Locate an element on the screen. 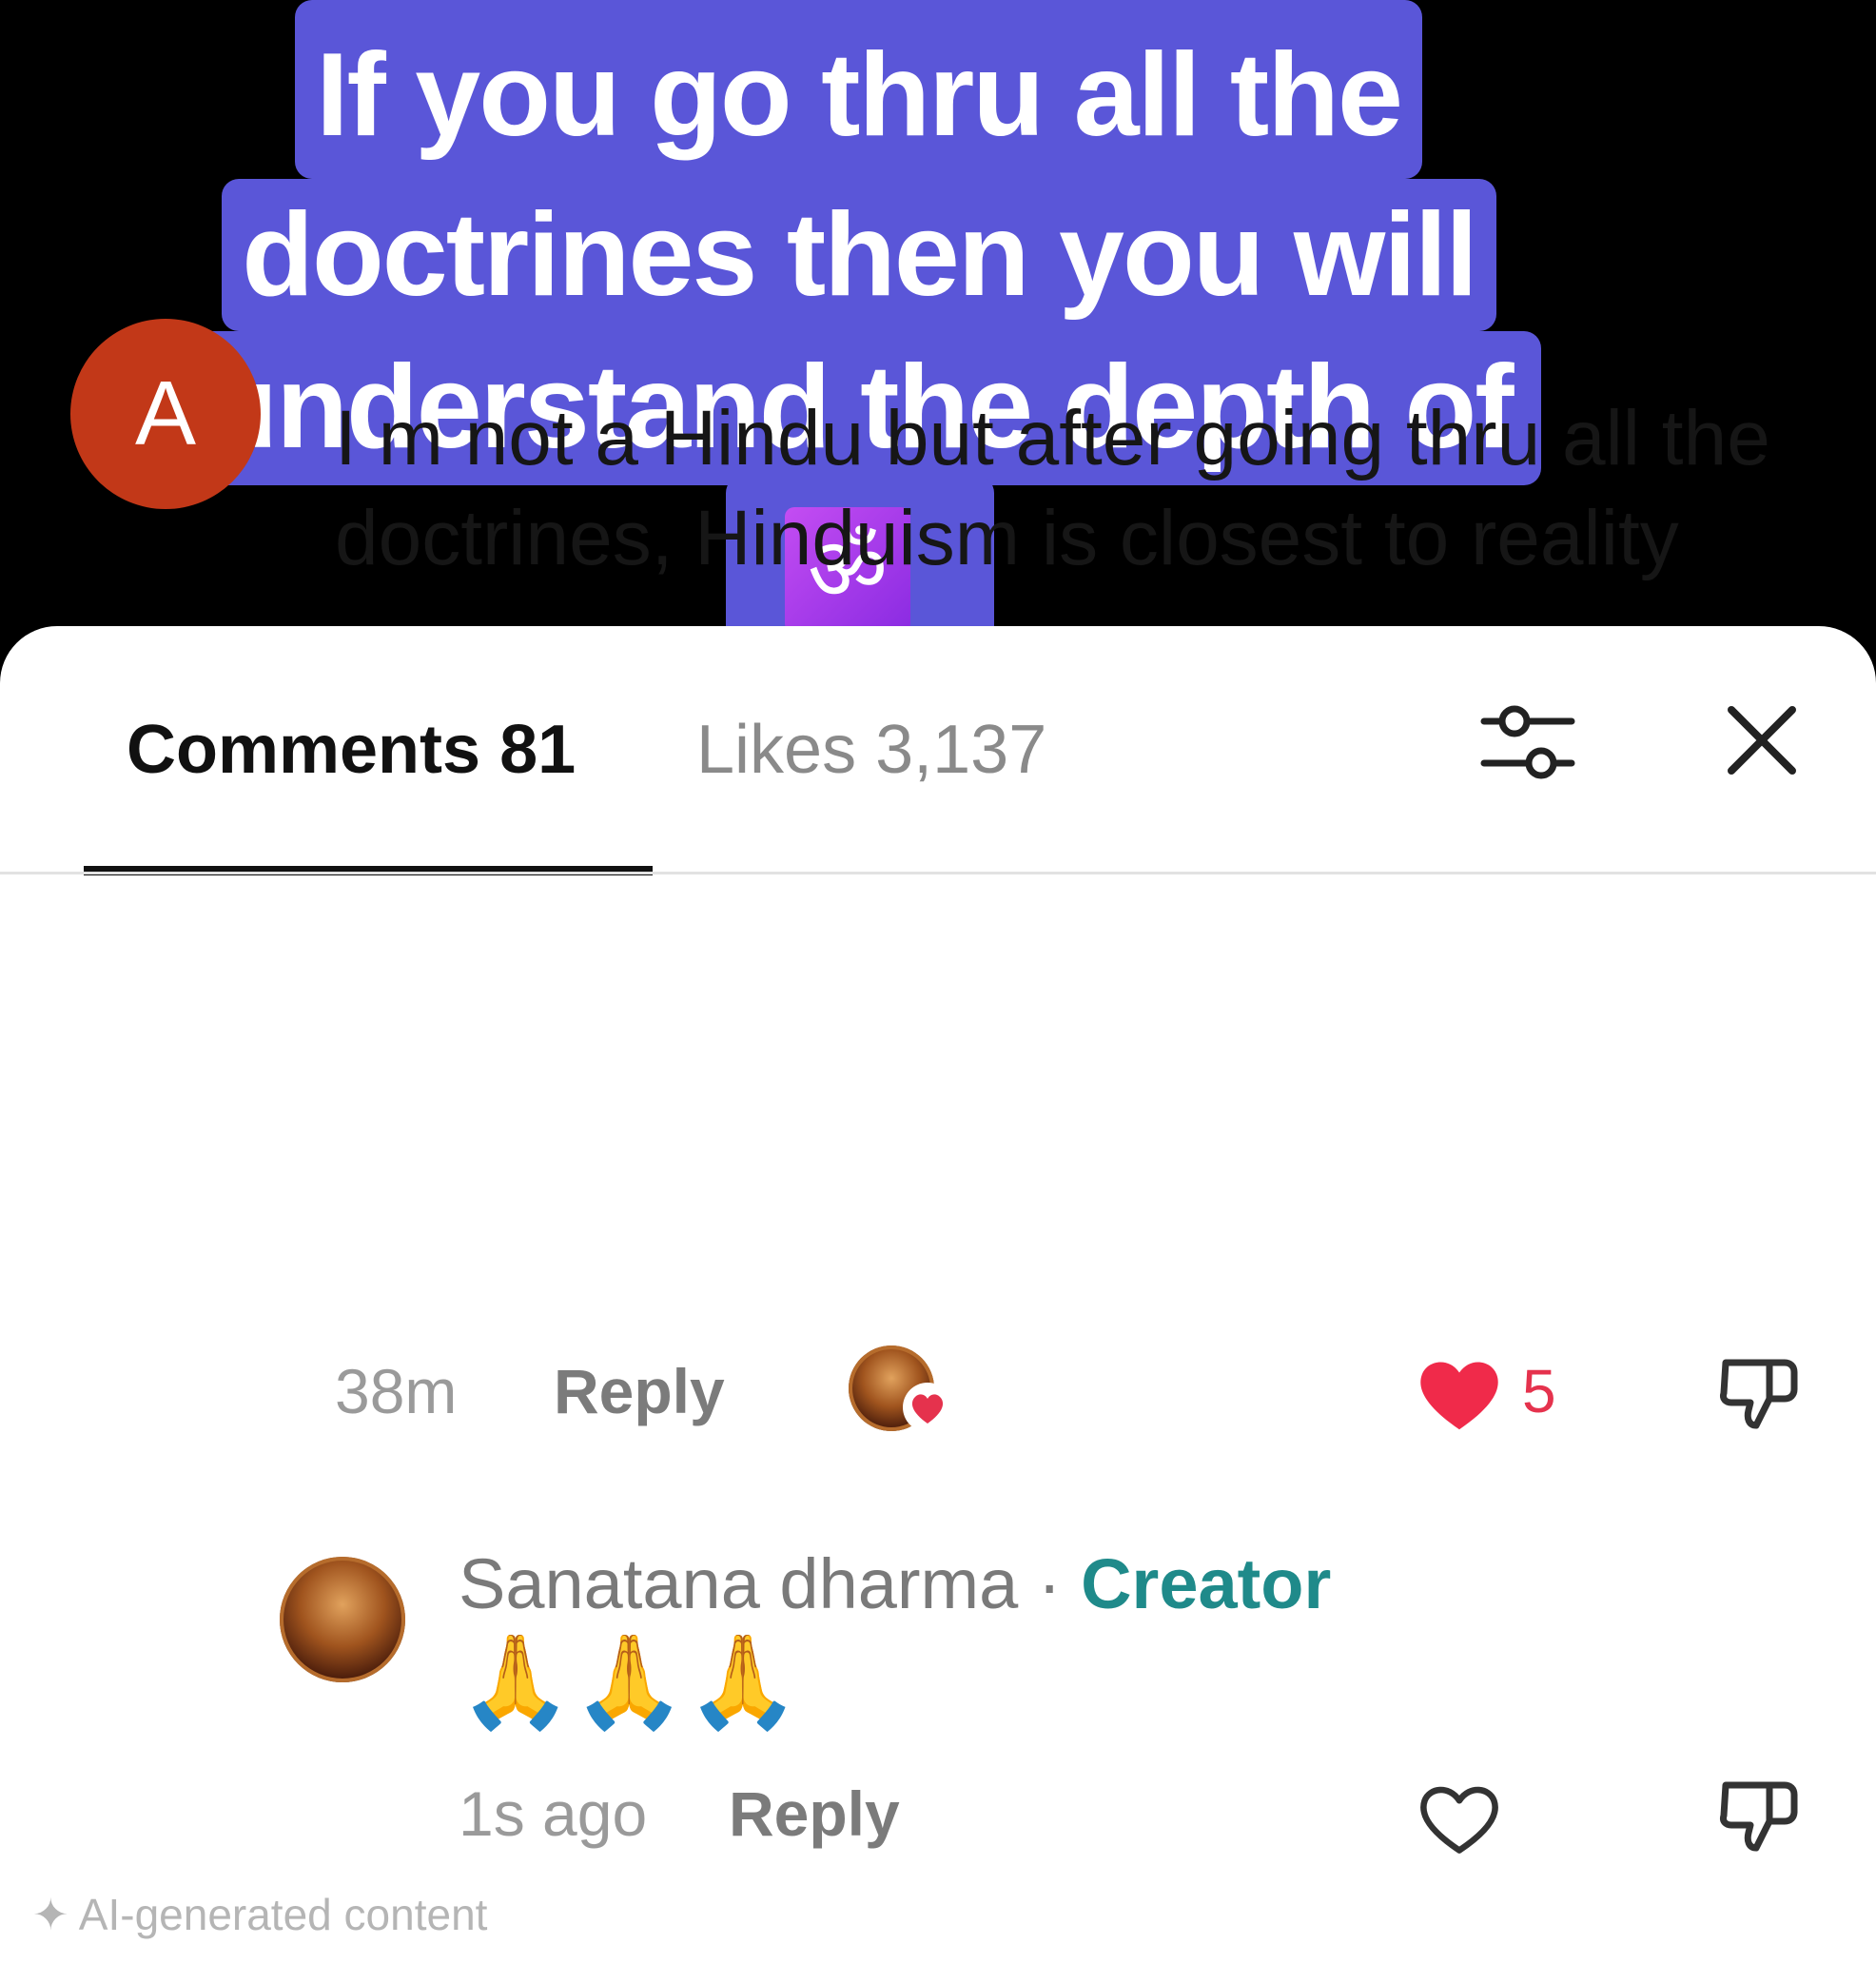 This screenshot has height=1964, width=1876. close-icon is located at coordinates (1762, 740).